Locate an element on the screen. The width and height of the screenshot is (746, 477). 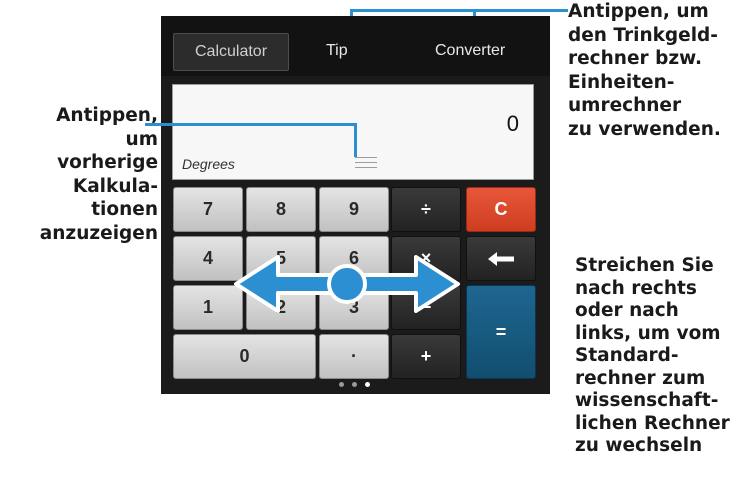
equals-key: = is located at coordinates (501, 332).